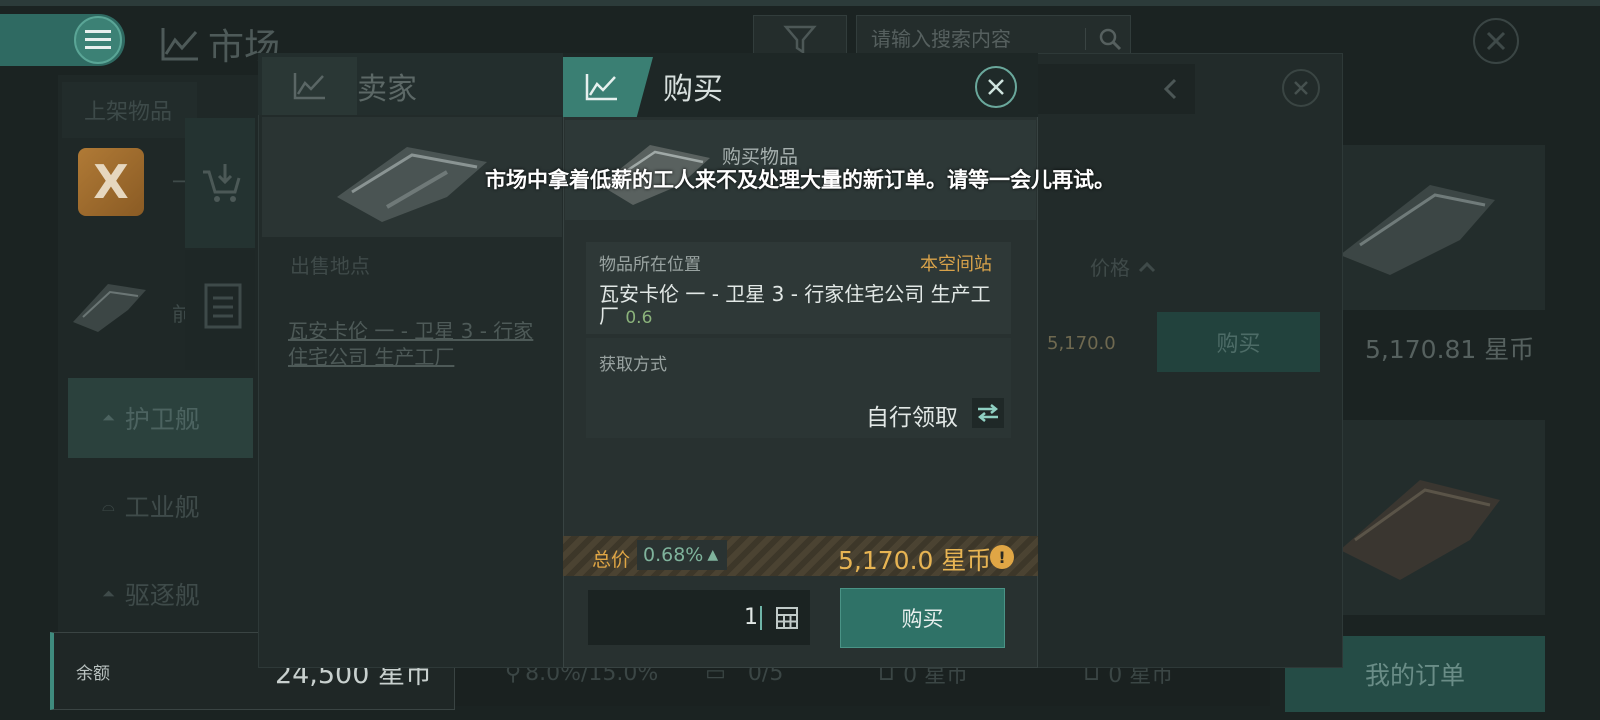 Image resolution: width=1600 pixels, height=720 pixels. What do you see at coordinates (223, 306) in the screenshot?
I see `clipboard-icon` at bounding box center [223, 306].